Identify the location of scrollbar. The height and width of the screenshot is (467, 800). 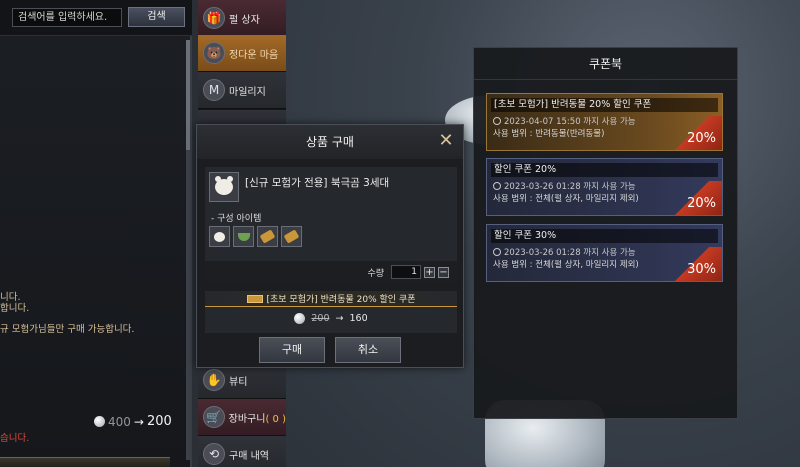
(188, 250).